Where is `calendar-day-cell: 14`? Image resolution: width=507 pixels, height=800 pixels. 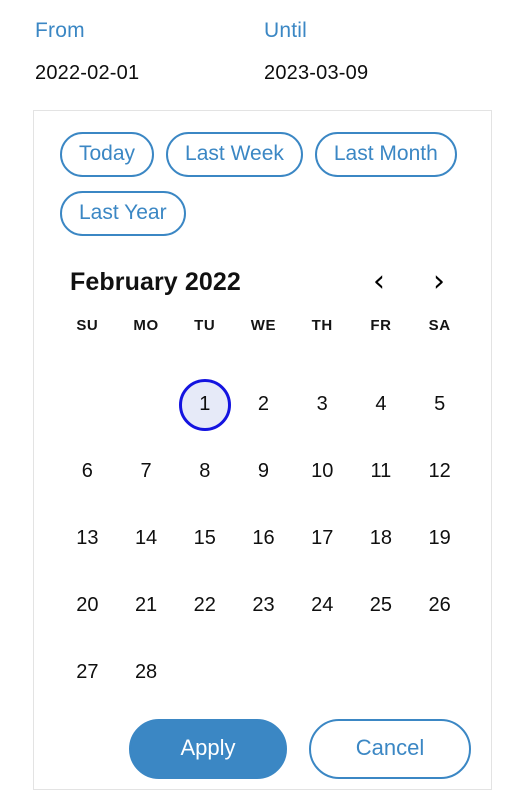
calendar-day-cell: 14 is located at coordinates (146, 538).